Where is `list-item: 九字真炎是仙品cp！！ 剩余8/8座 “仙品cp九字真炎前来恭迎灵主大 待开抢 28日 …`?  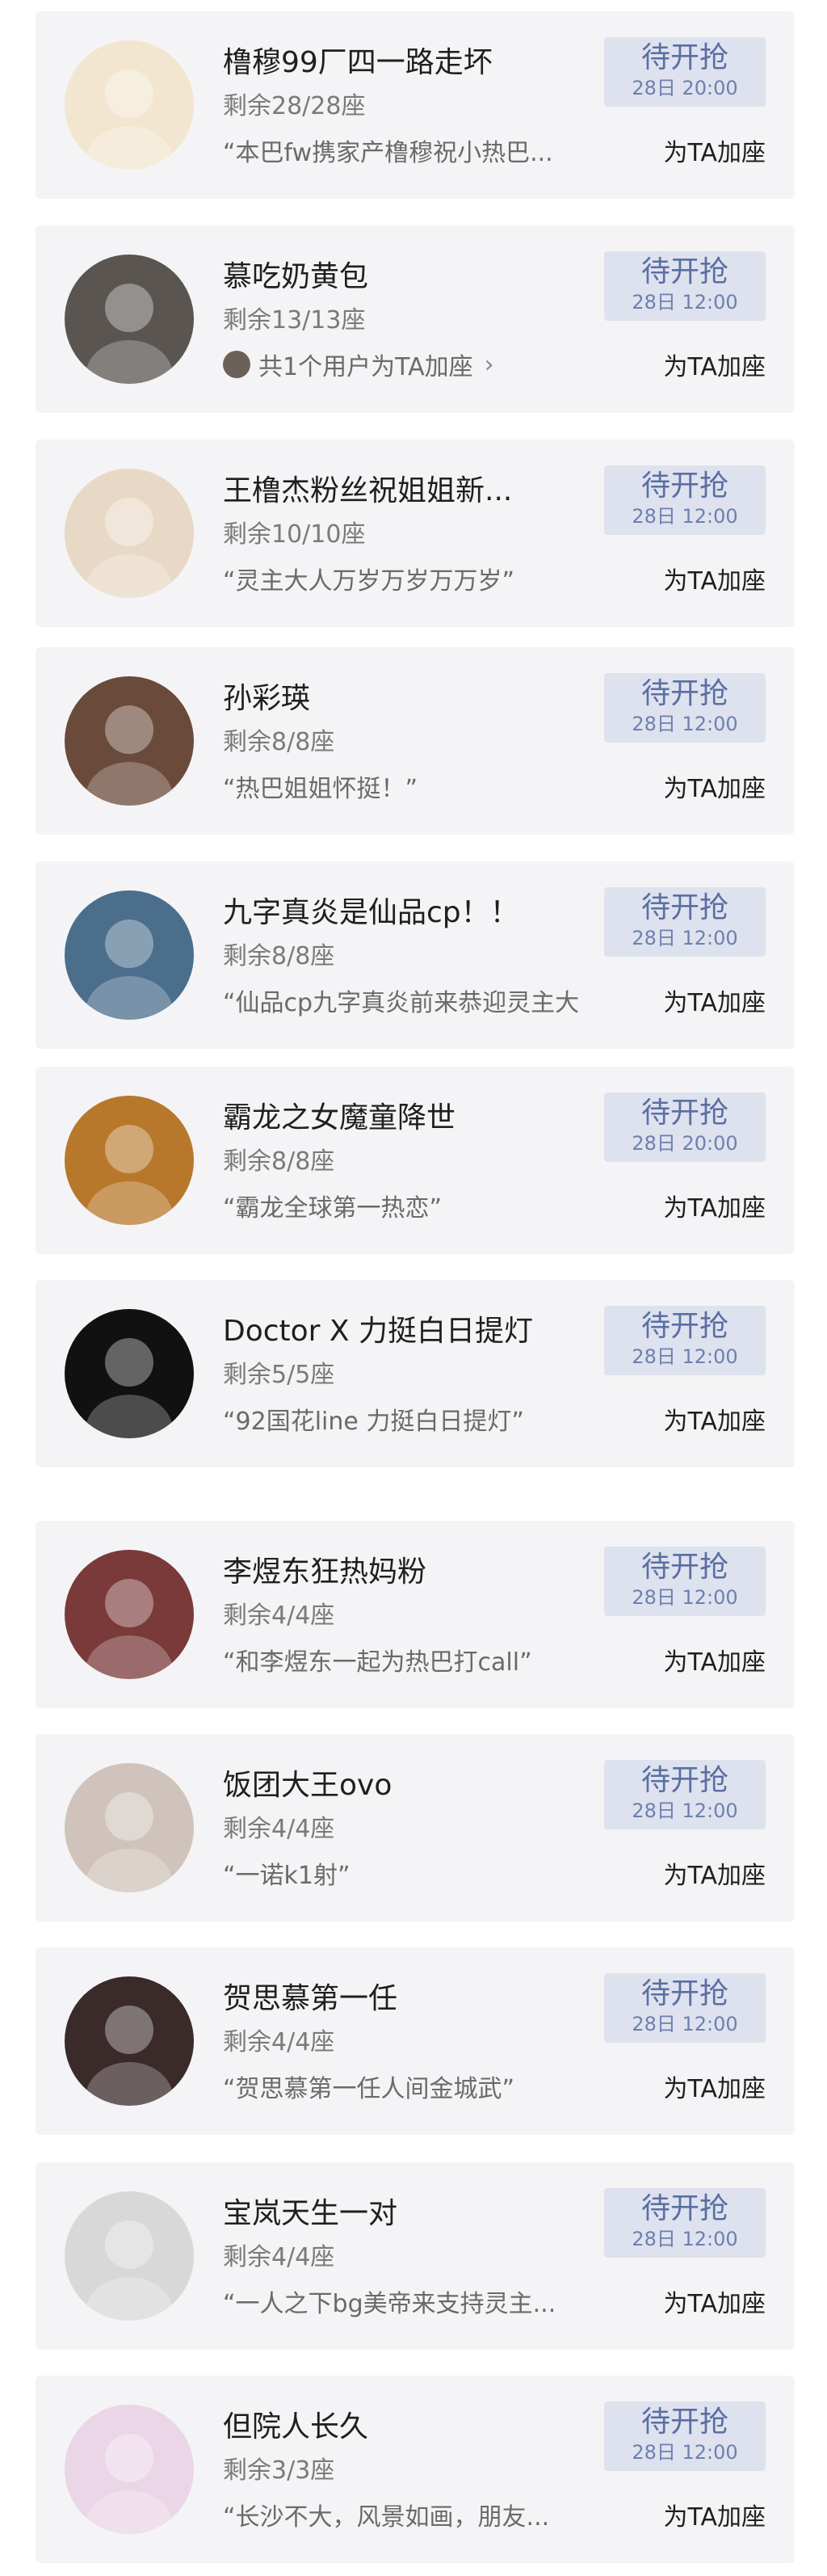 list-item: 九字真炎是仙品cp！！ 剩余8/8座 “仙品cp九字真炎前来恭迎灵主大 待开抢 28日 … is located at coordinates (415, 955).